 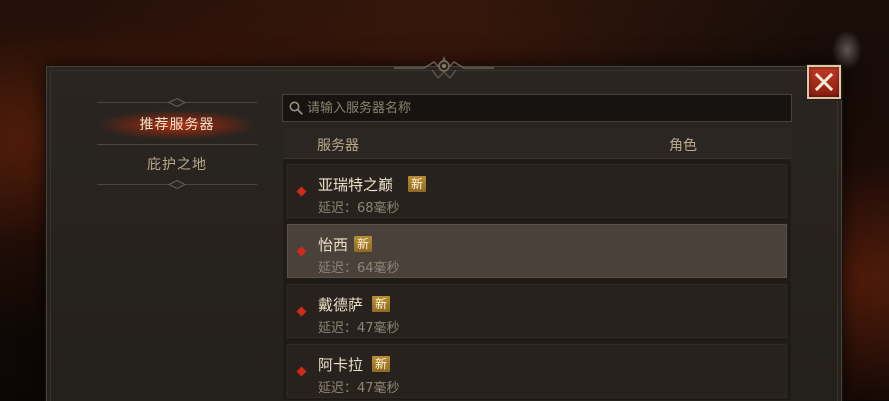 What do you see at coordinates (537, 251) in the screenshot?
I see `server-row: 怡西 新 延迟：64毫秒` at bounding box center [537, 251].